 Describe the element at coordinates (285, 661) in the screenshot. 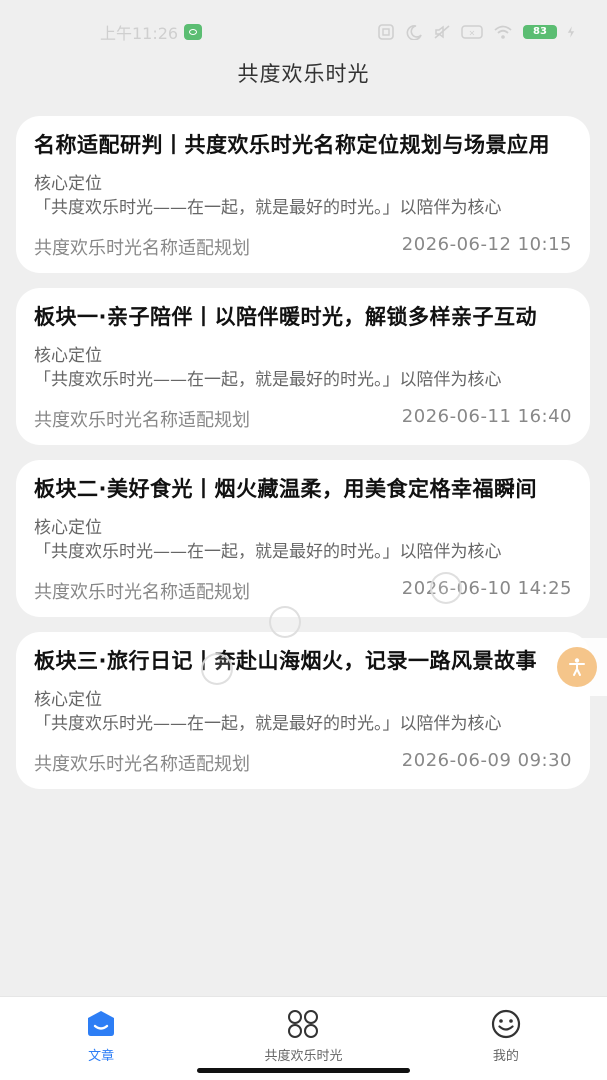

I see `article-title: 板块三·旅行日记丨奔赴山海烟火，记录一路风景故事` at that location.